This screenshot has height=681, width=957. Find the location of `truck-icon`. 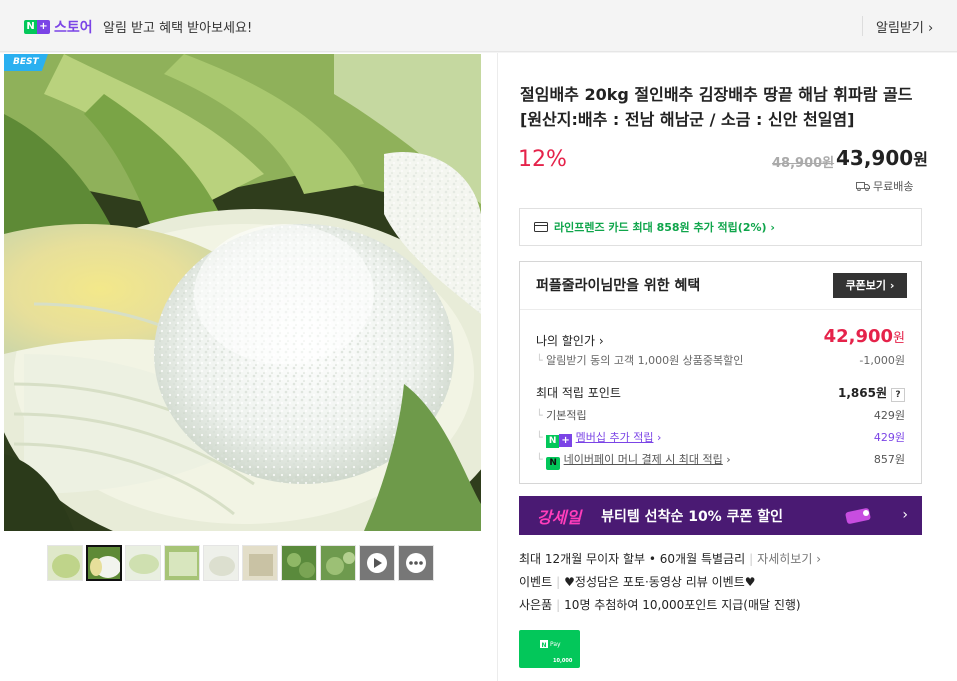

truck-icon is located at coordinates (863, 186).